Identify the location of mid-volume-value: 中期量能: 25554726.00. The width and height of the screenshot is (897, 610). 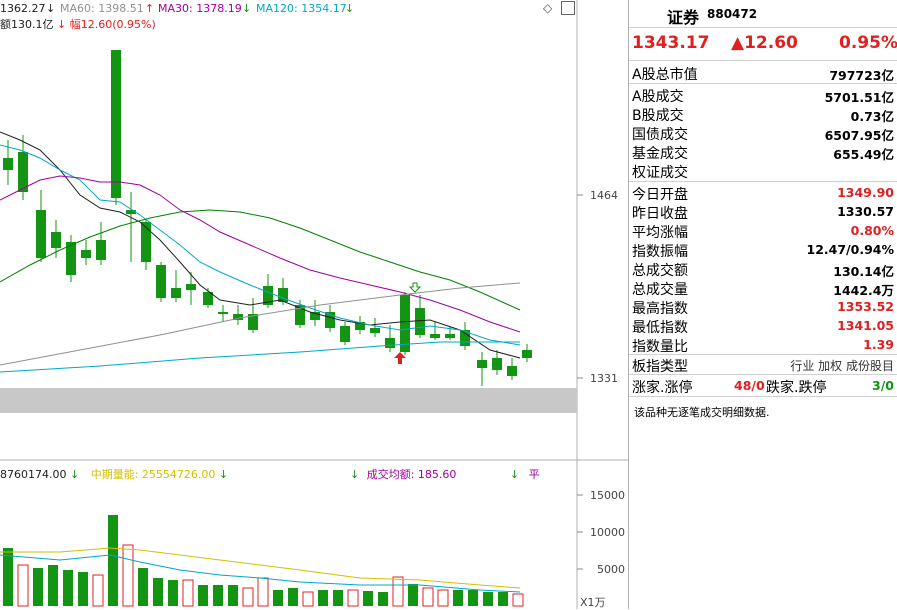
(153, 474).